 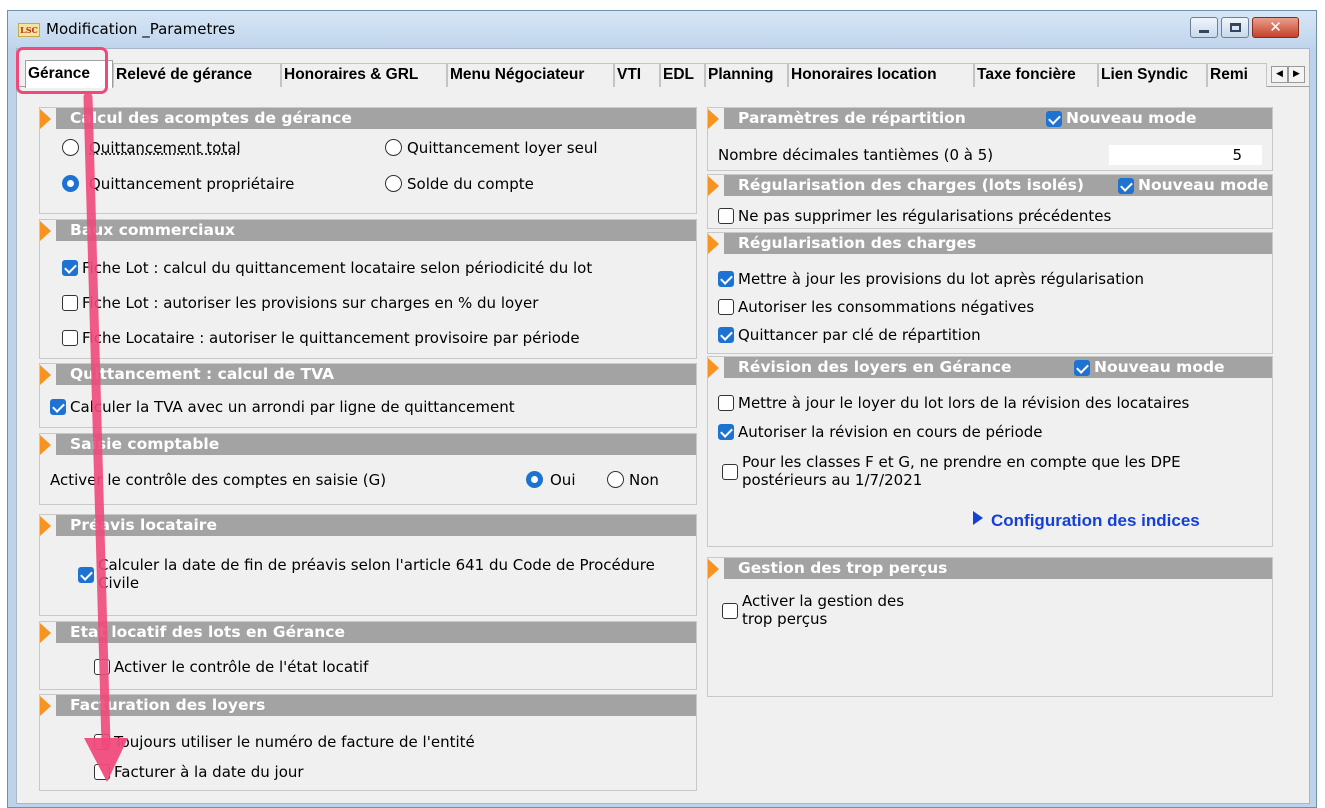 What do you see at coordinates (633, 480) in the screenshot?
I see `radio-non: Non` at bounding box center [633, 480].